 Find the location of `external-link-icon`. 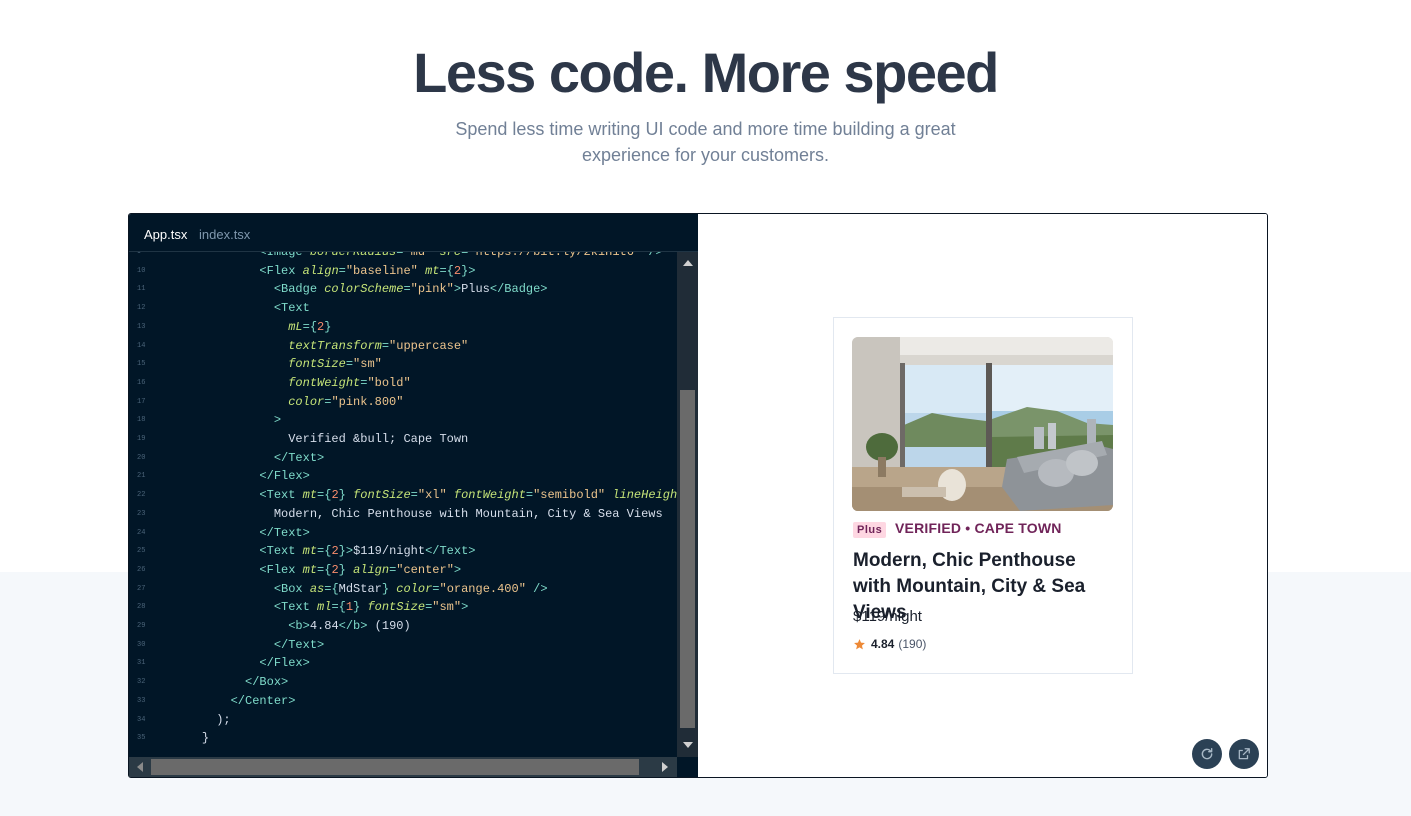

external-link-icon is located at coordinates (1244, 754).